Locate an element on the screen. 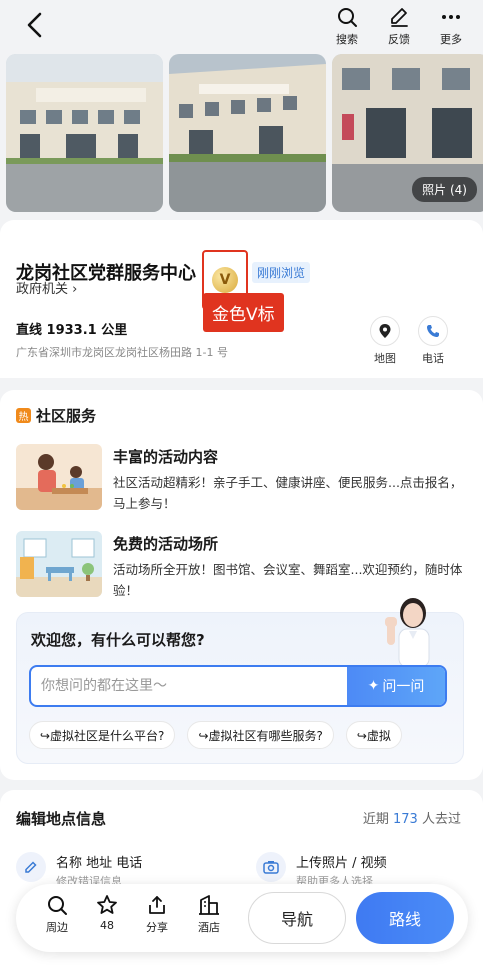 This screenshot has height=976, width=483. ask-button: ✦ 问一问 is located at coordinates (396, 686).